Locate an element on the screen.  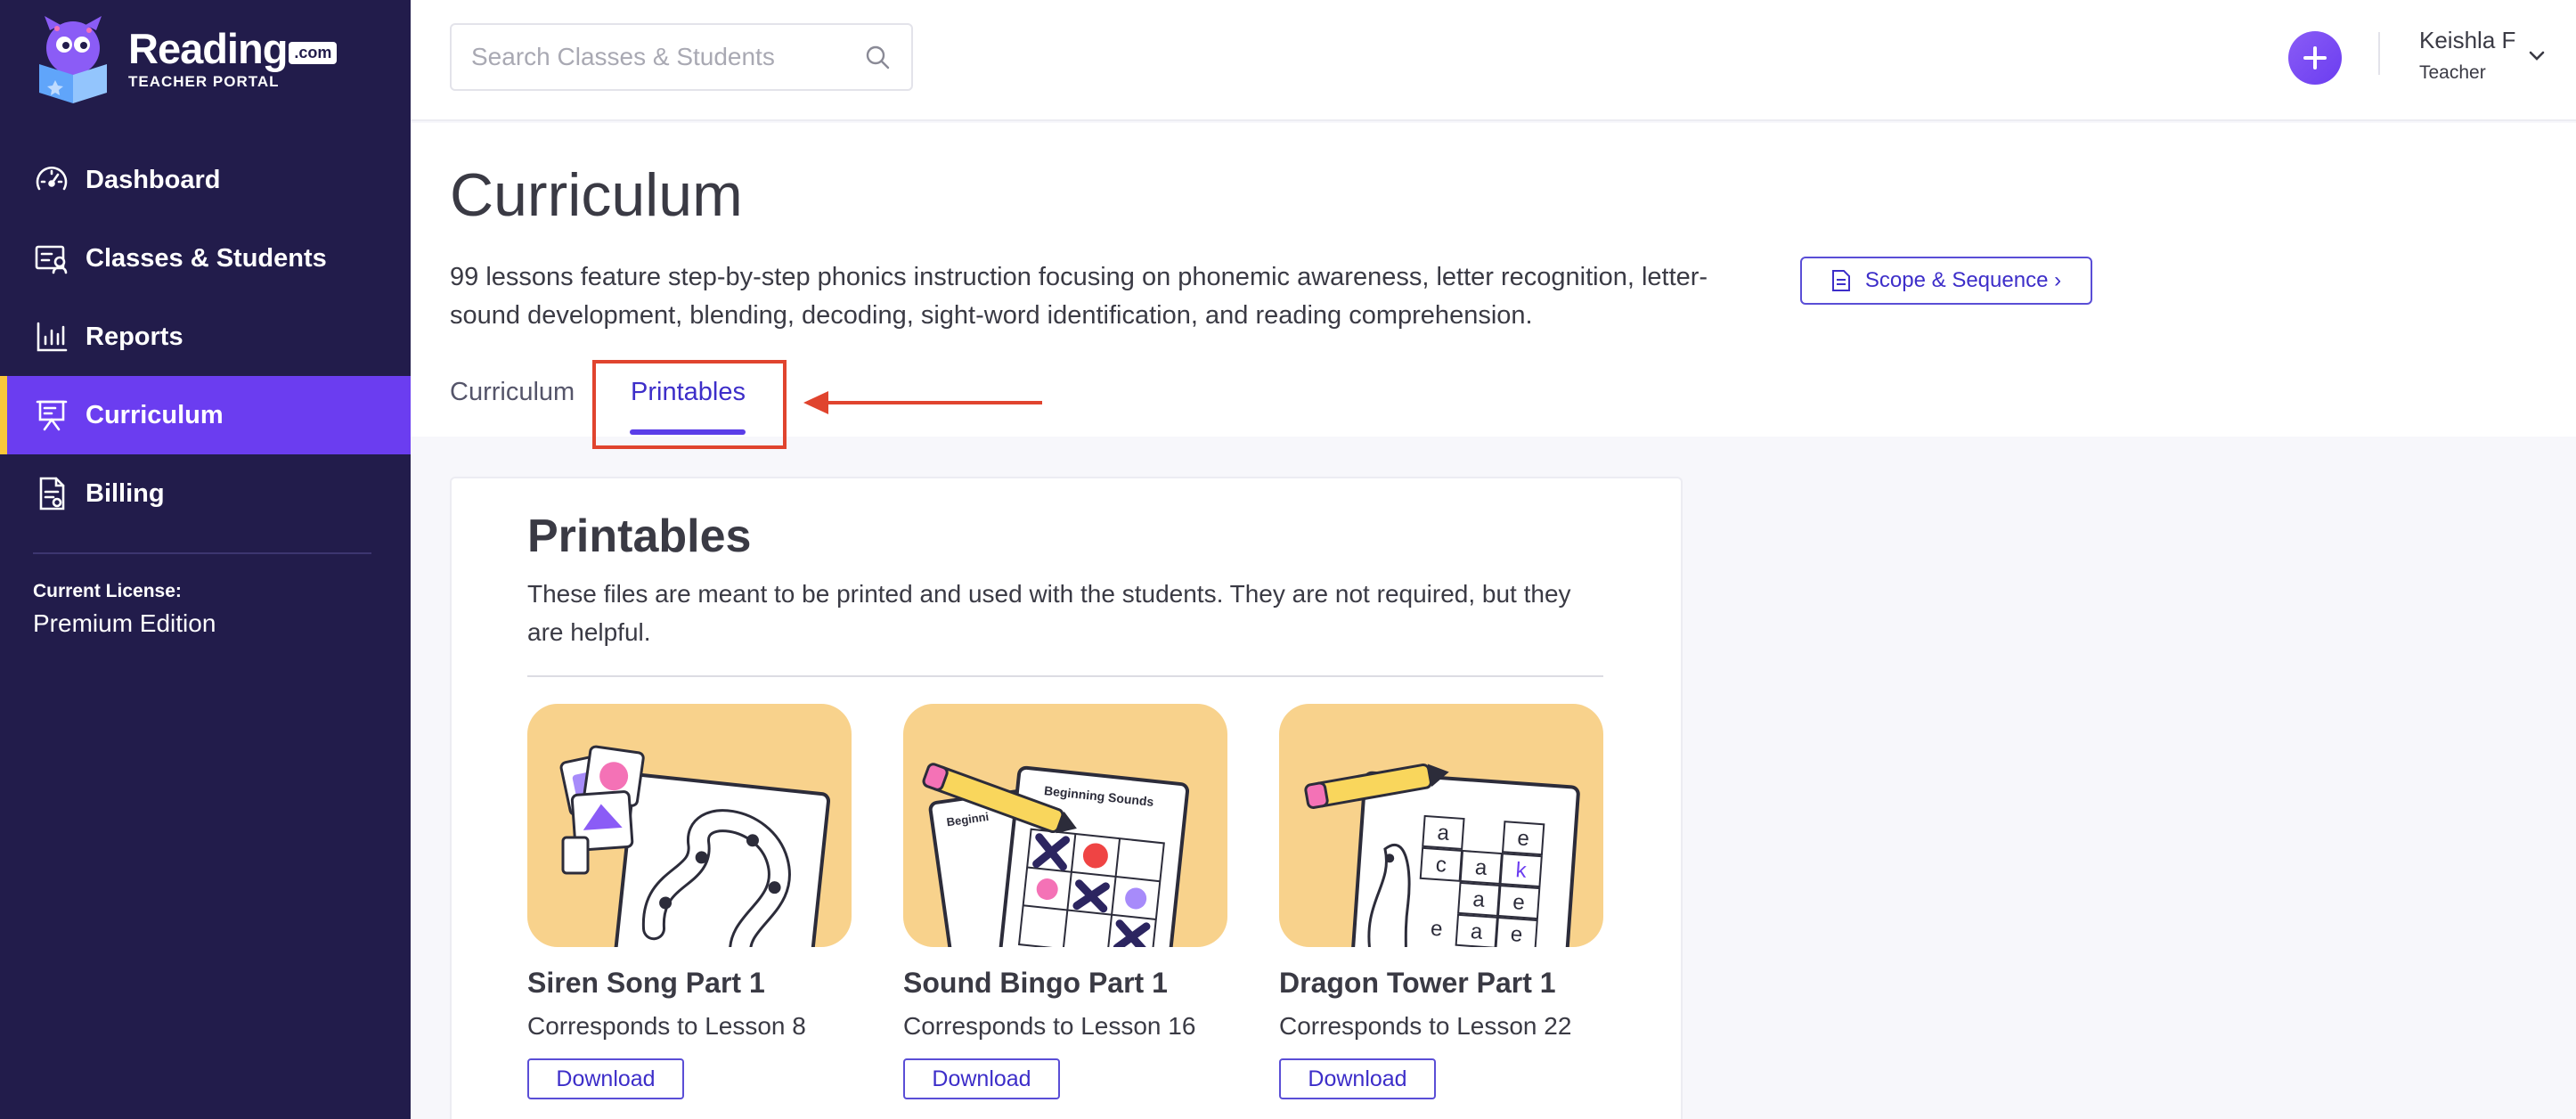
document-icon is located at coordinates (1841, 280).